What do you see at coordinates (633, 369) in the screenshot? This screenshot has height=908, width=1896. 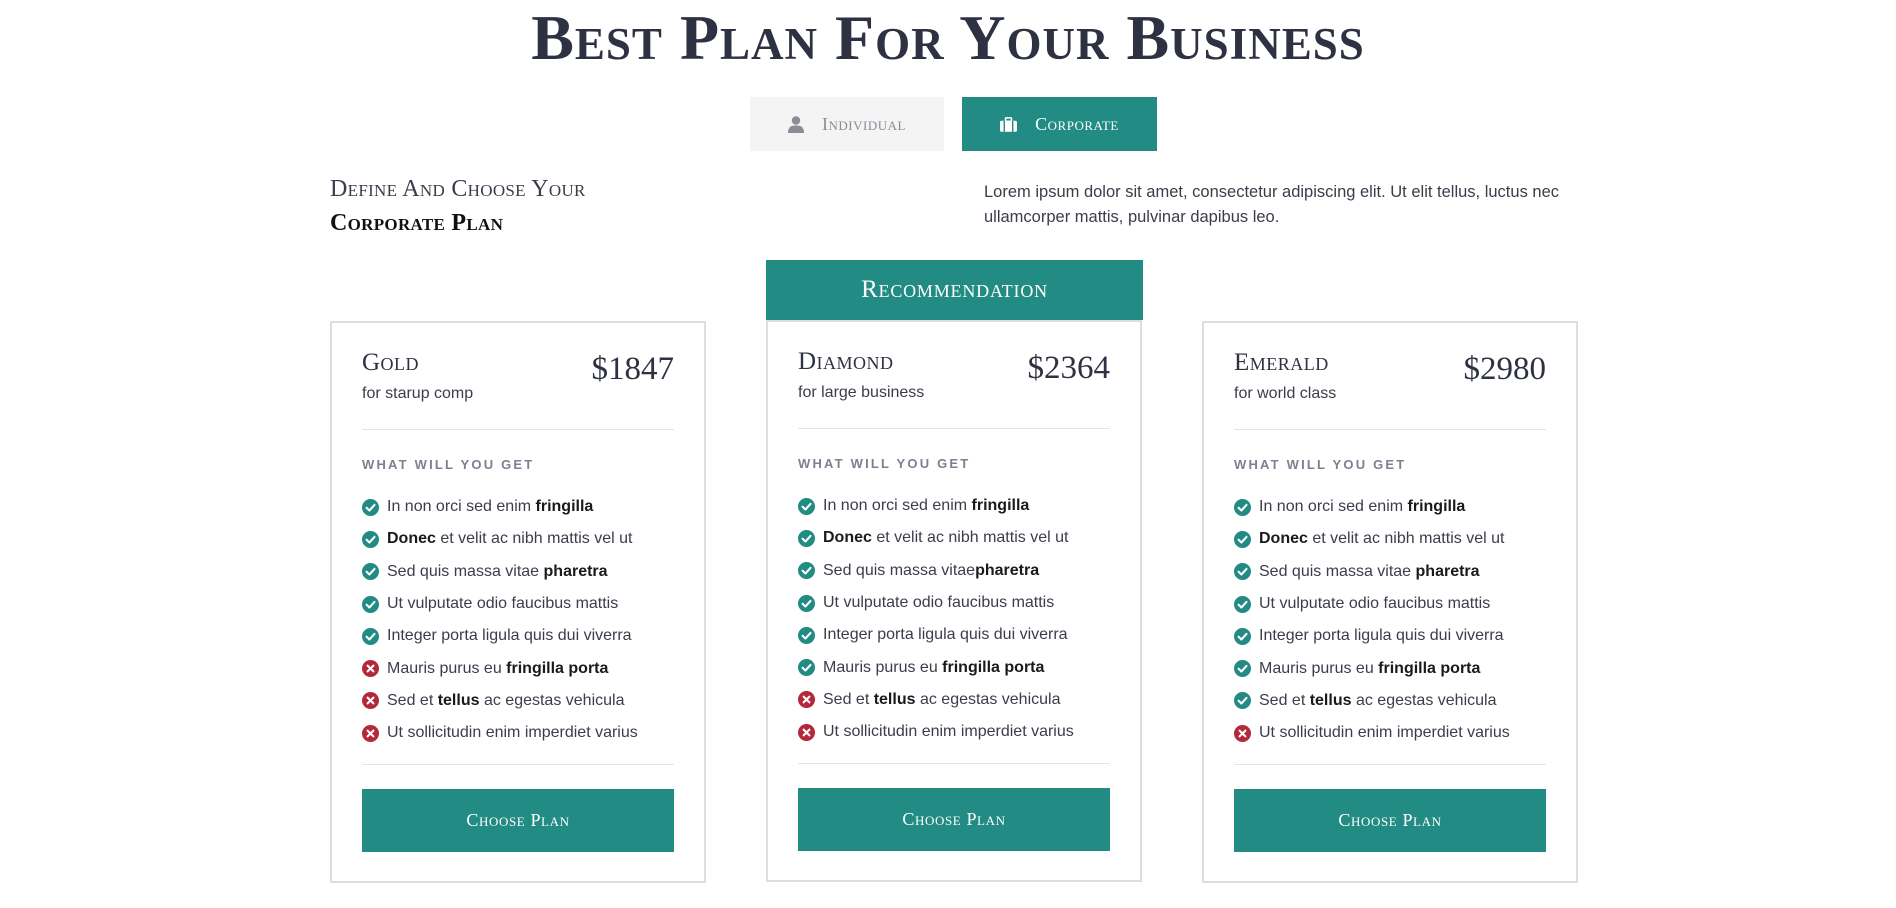 I see `plan-price: $1847` at bounding box center [633, 369].